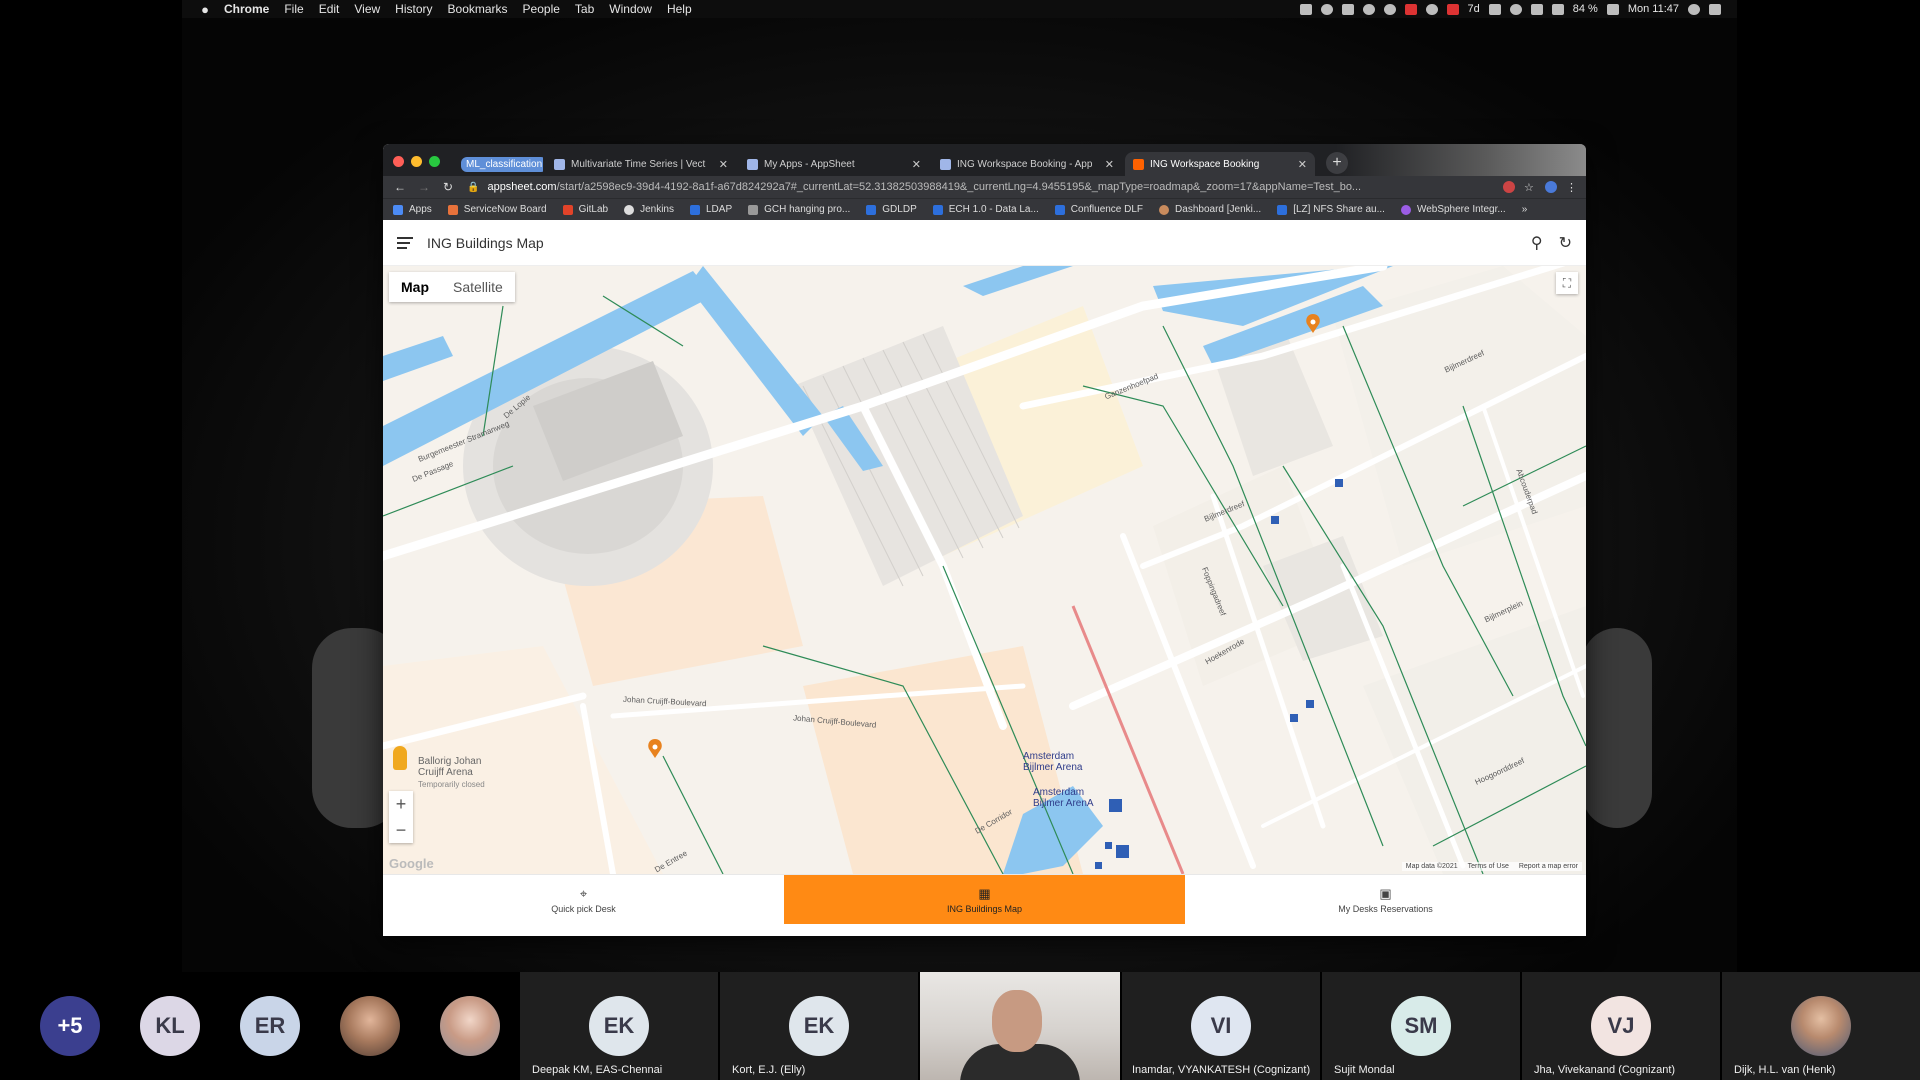 Image resolution: width=1920 pixels, height=1080 pixels. Describe the element at coordinates (498, 164) in the screenshot. I see `tab-group-ml-classification: ML_classification` at that location.